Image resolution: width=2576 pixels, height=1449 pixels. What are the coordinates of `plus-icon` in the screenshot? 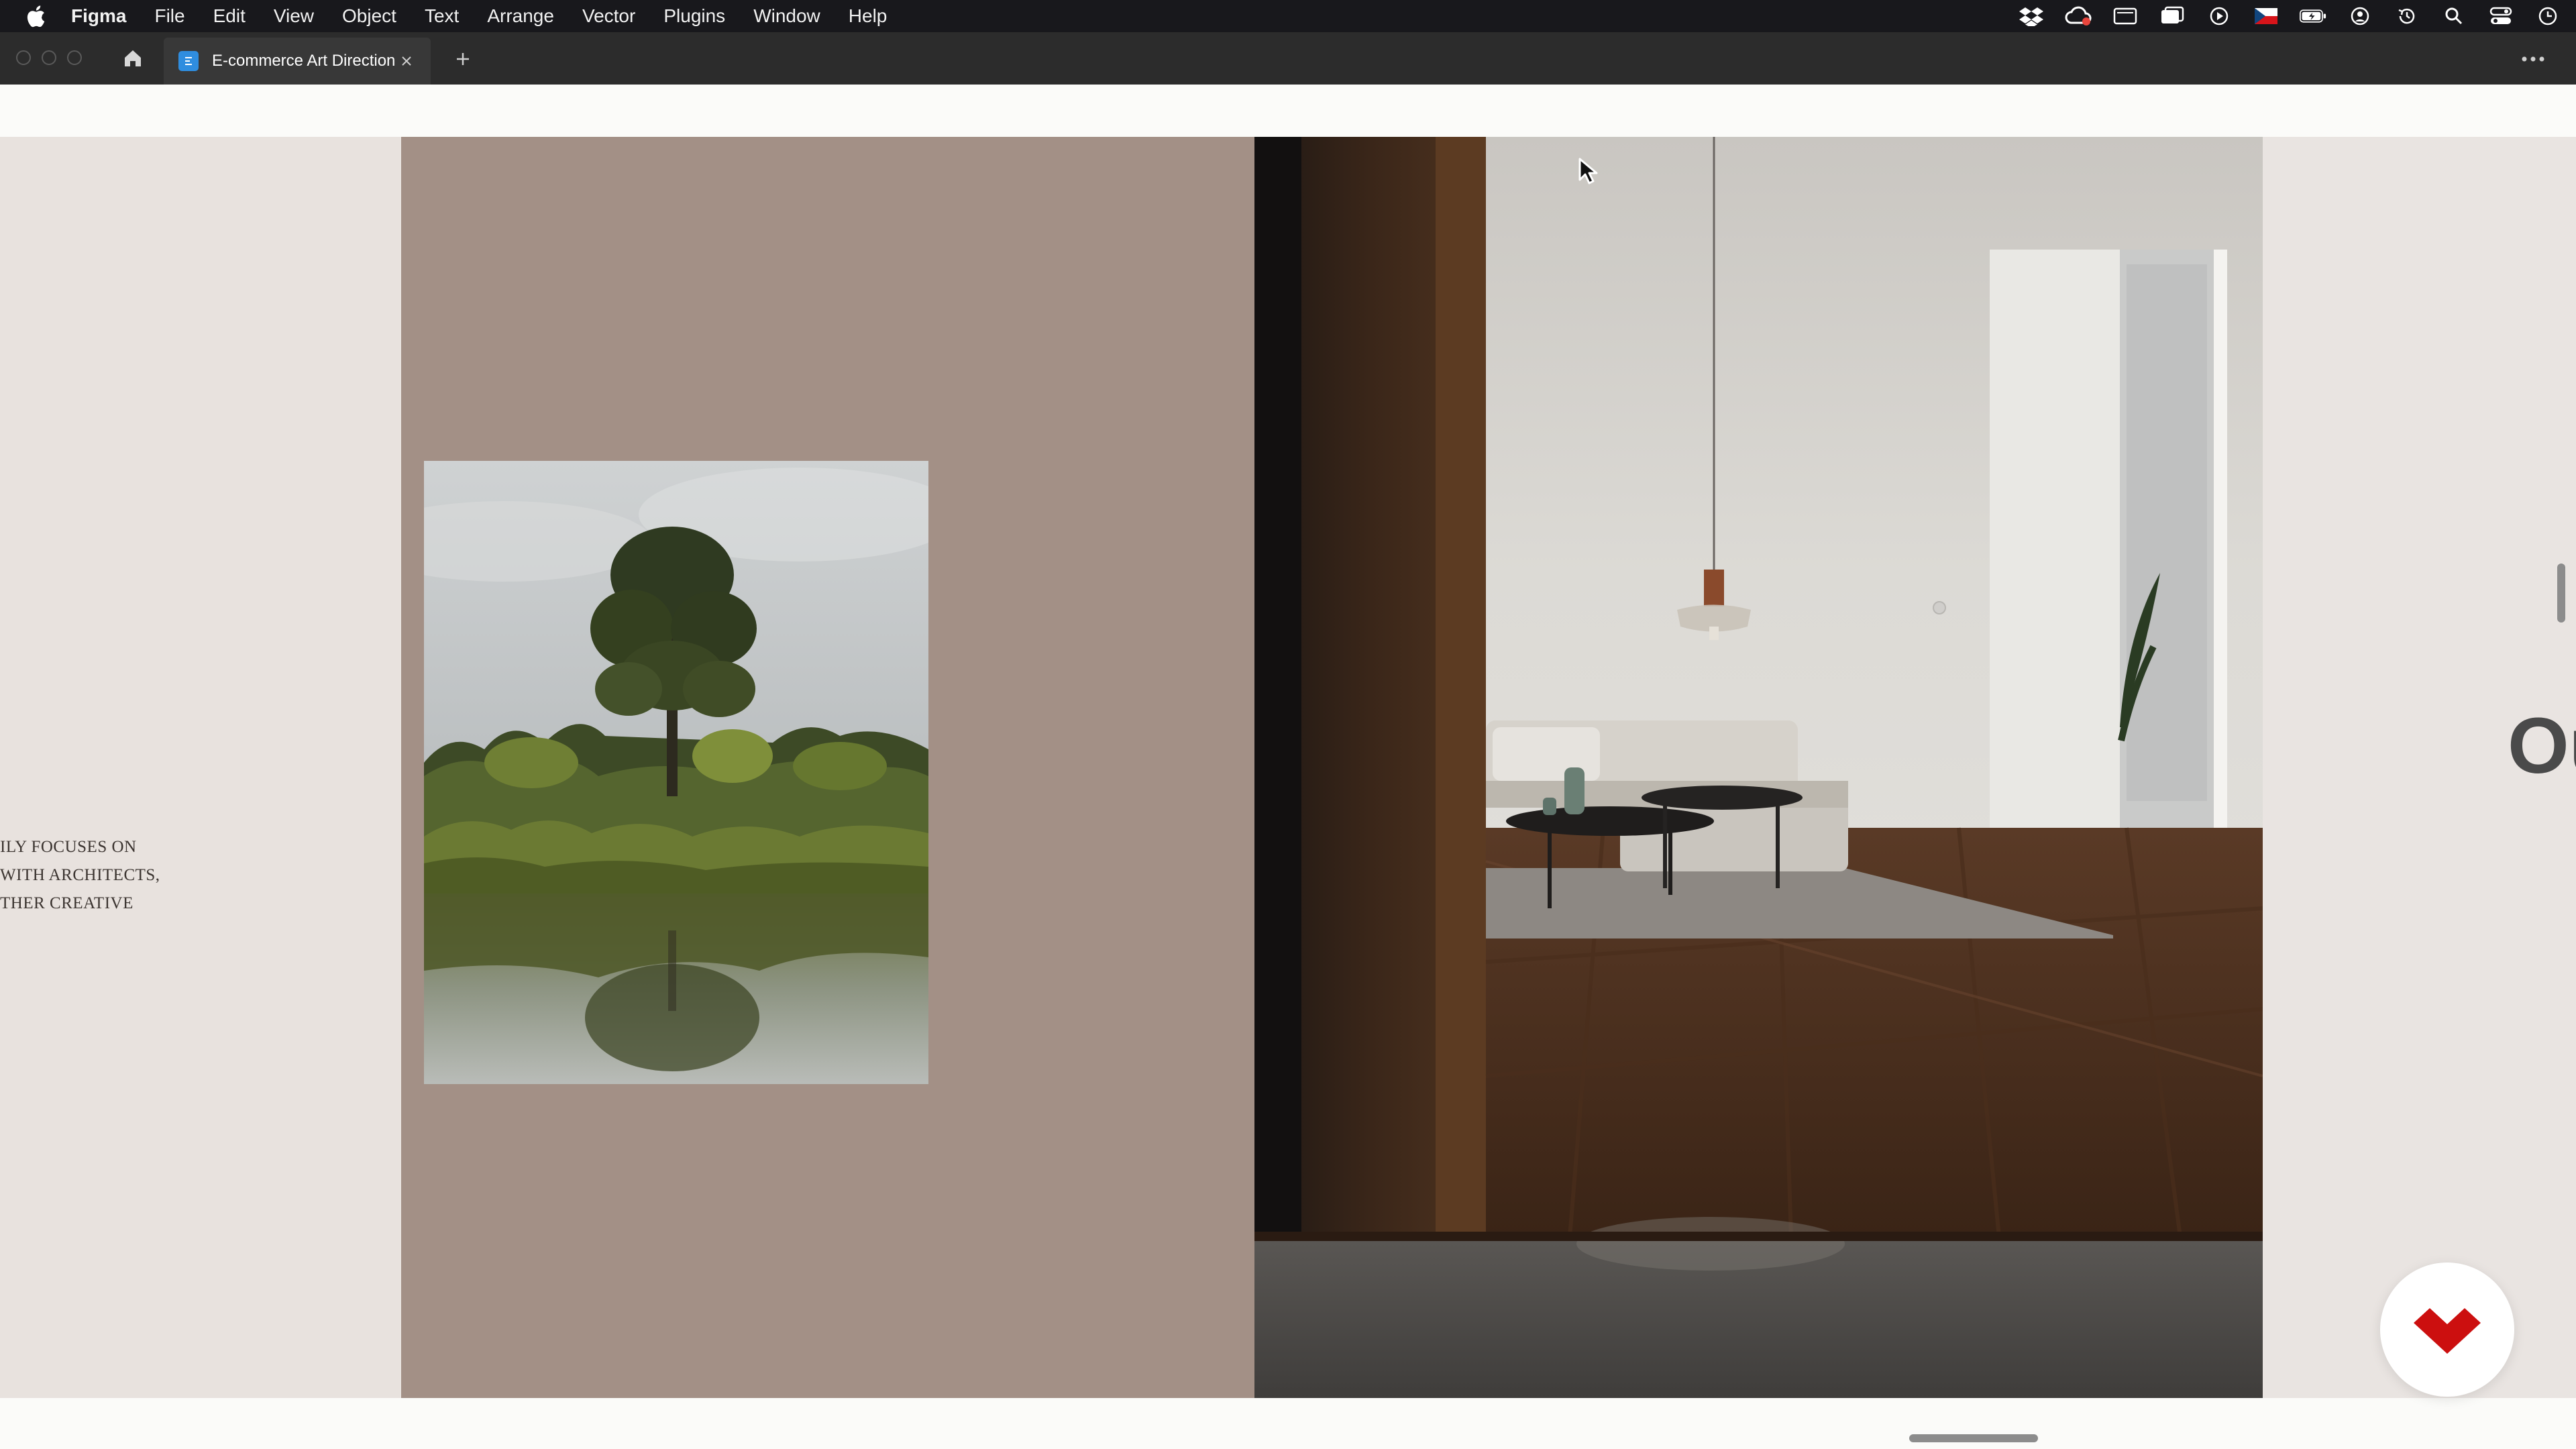 It's located at (463, 59).